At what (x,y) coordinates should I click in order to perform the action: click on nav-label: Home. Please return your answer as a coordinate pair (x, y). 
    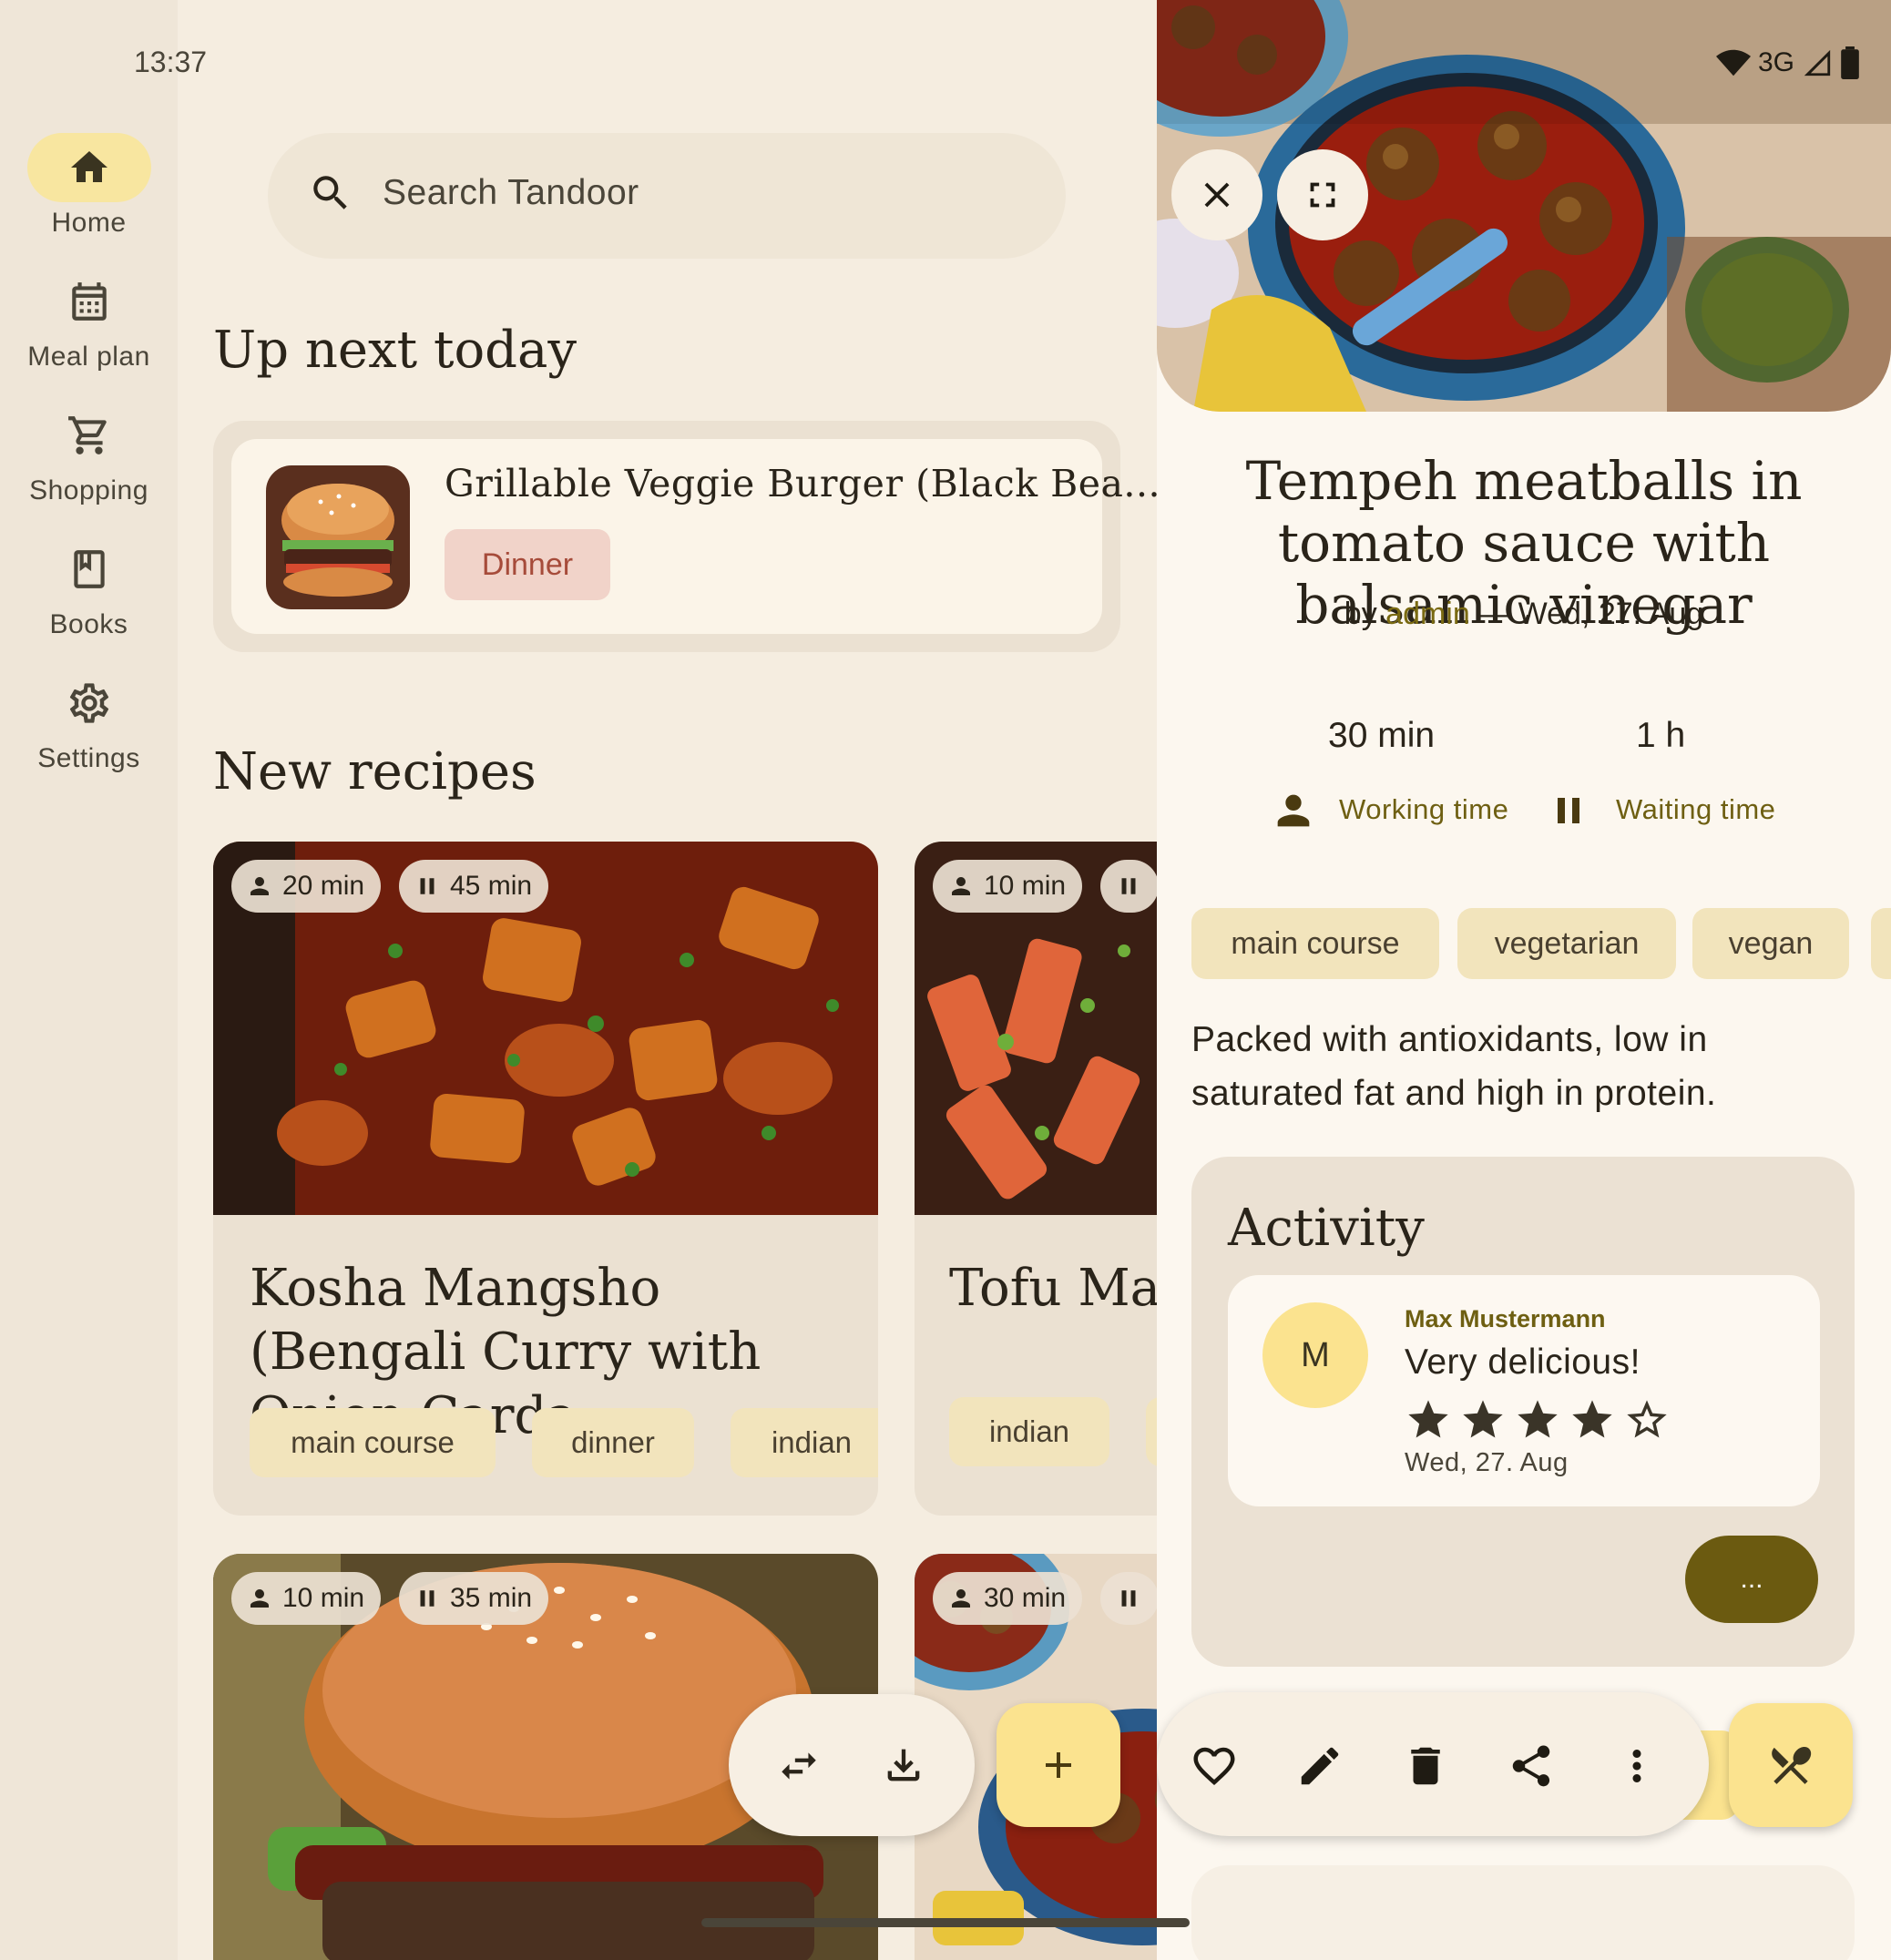
    Looking at the image, I should click on (89, 223).